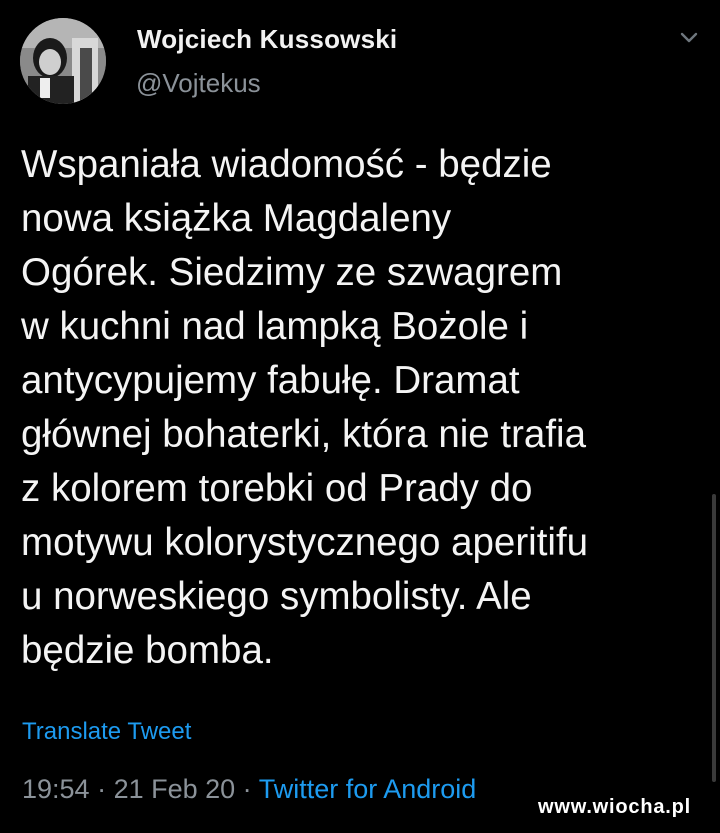 The width and height of the screenshot is (720, 833). Describe the element at coordinates (275, 326) in the screenshot. I see `tweet-text-line: w kuchni nad lampką Bożole i` at that location.